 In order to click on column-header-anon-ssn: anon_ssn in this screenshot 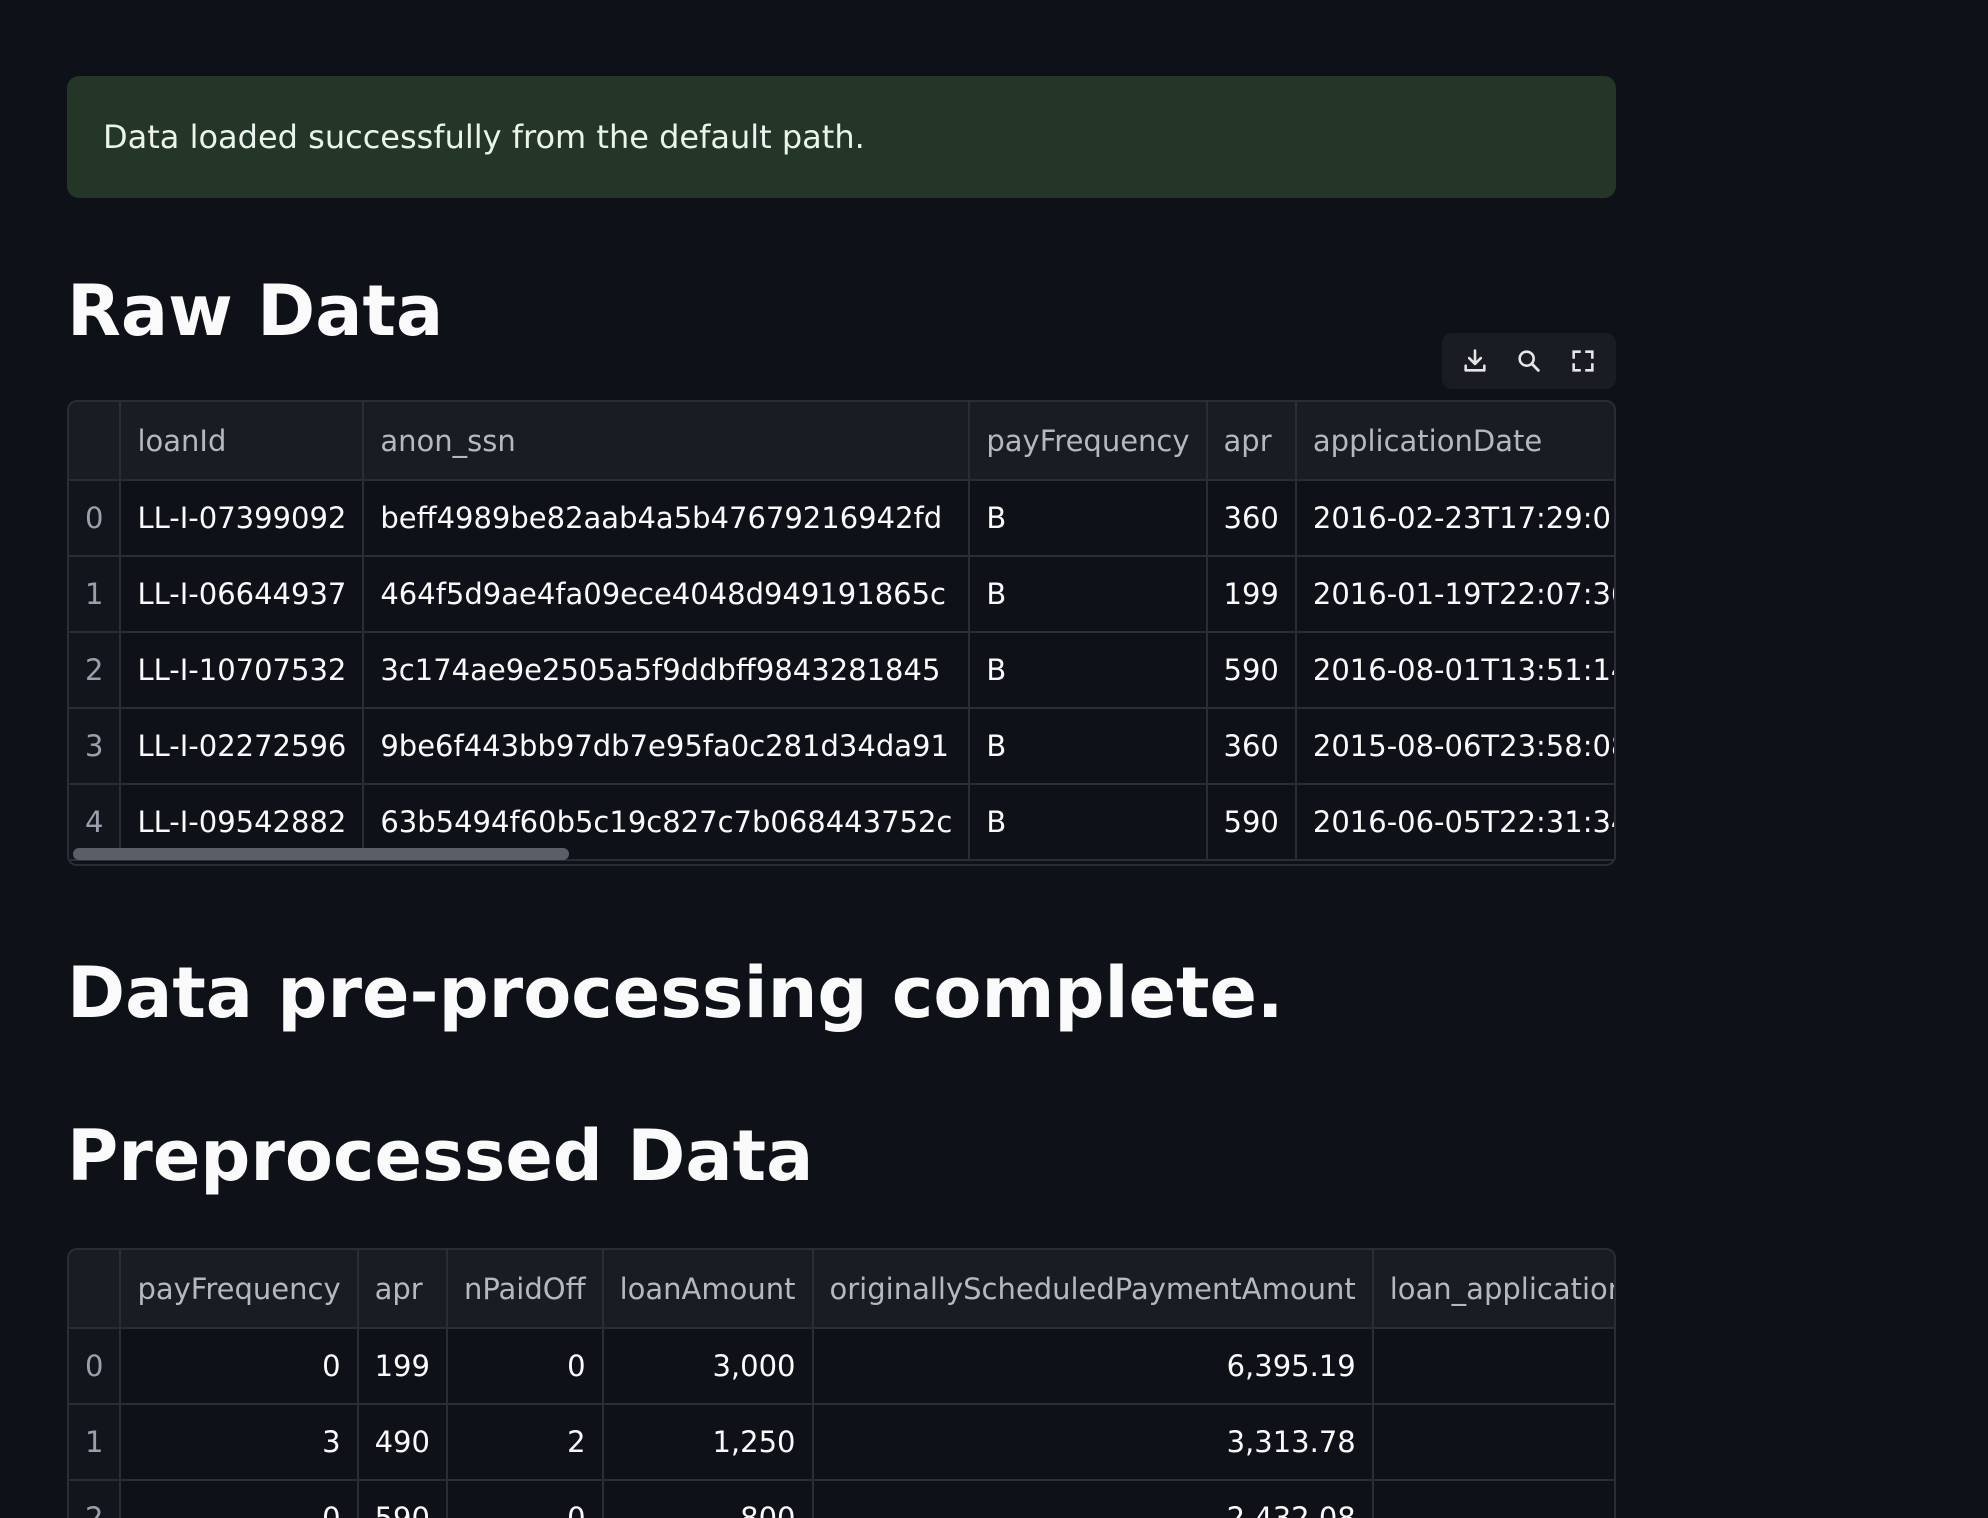, I will do `click(667, 441)`.